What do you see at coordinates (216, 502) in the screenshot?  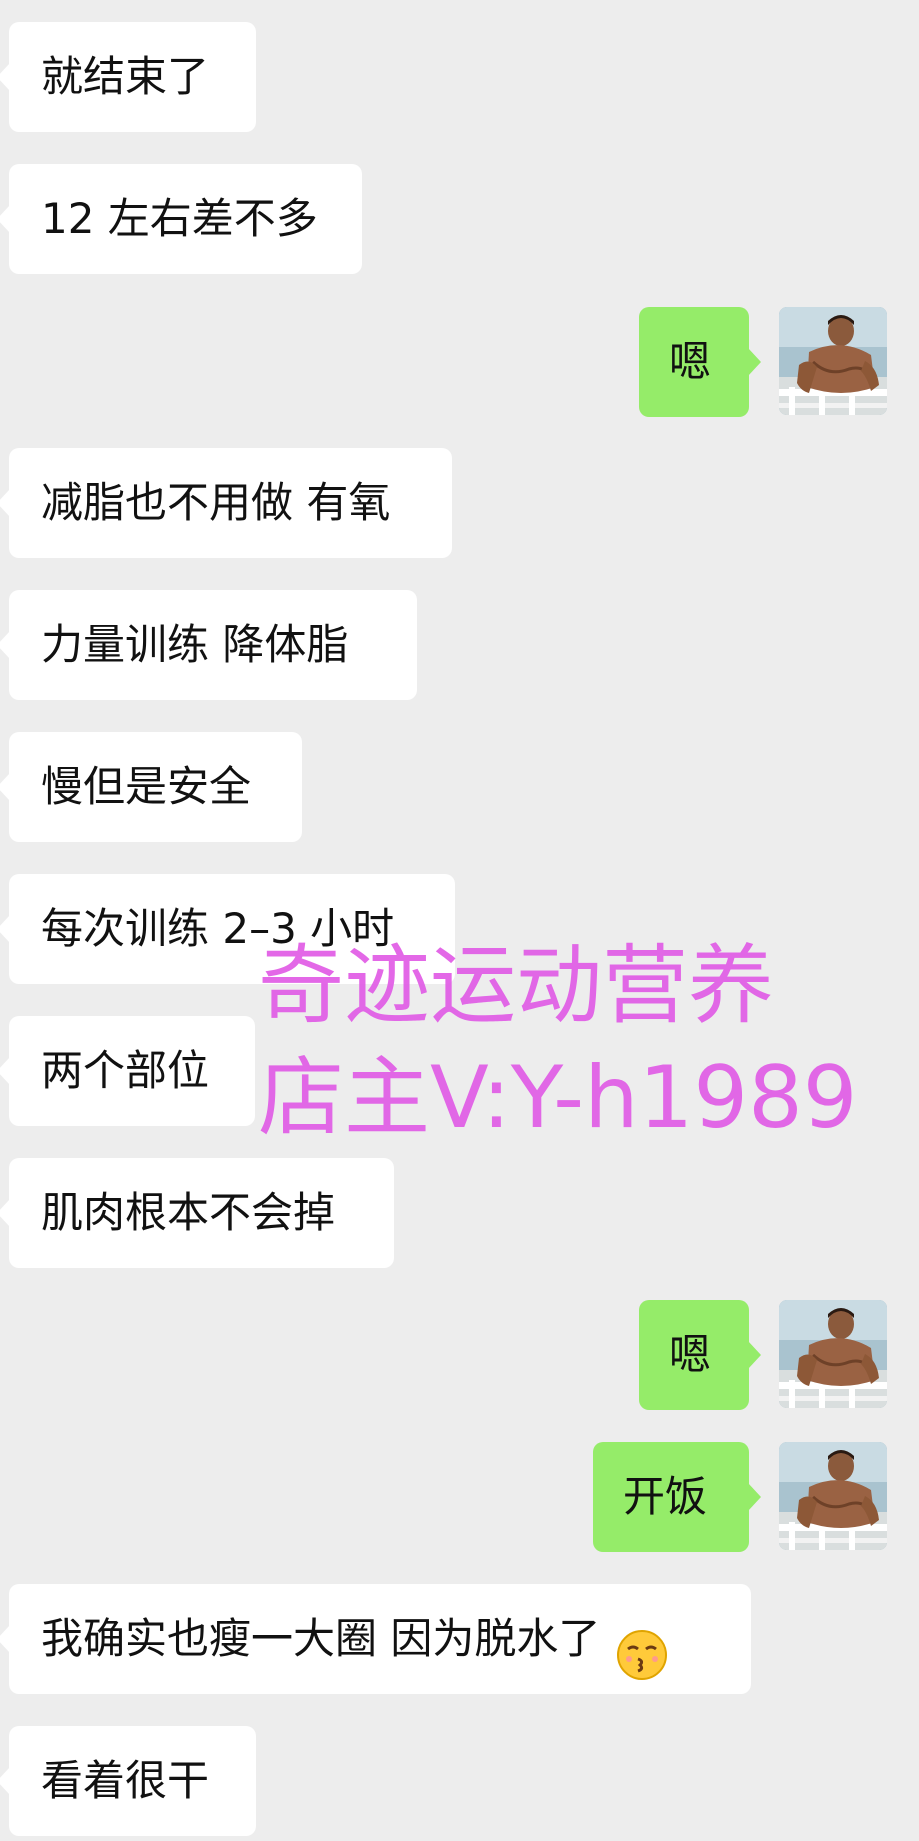 I see `message-text: 减脂也不用做 有氧` at bounding box center [216, 502].